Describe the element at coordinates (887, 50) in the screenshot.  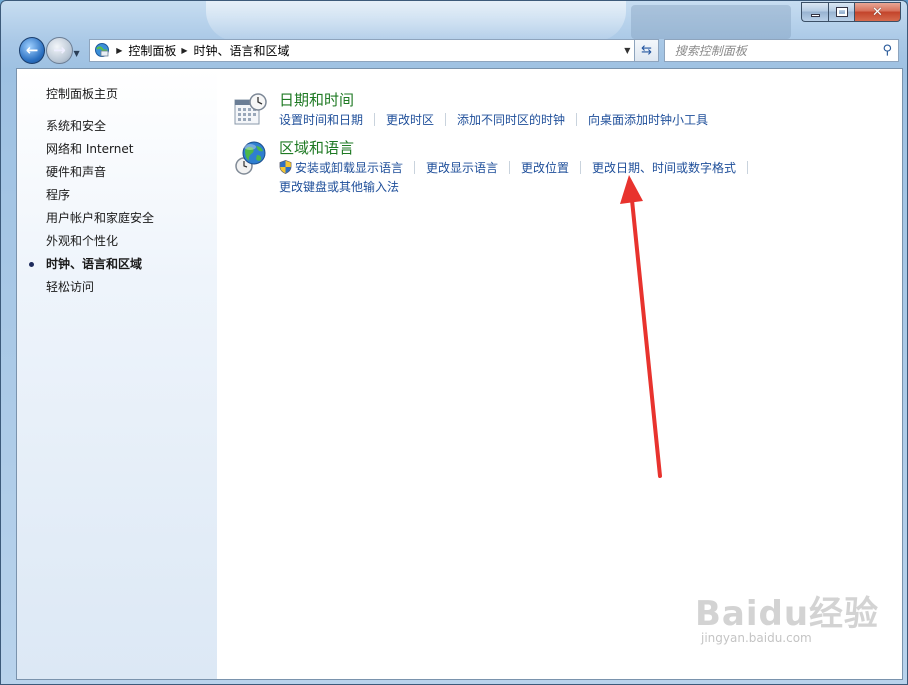
I see `search-icon: ⚲` at that location.